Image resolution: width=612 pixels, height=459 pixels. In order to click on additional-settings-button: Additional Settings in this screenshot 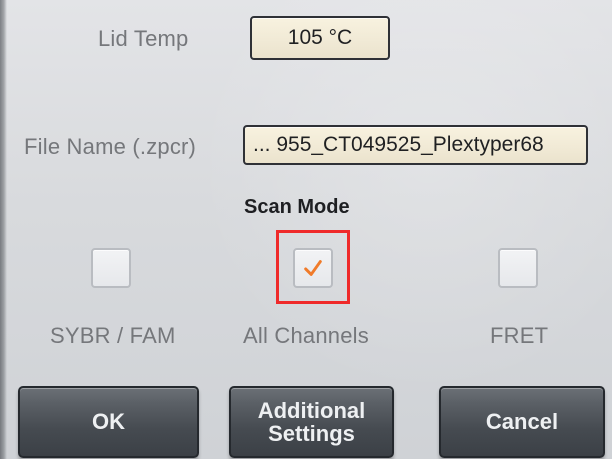, I will do `click(311, 422)`.